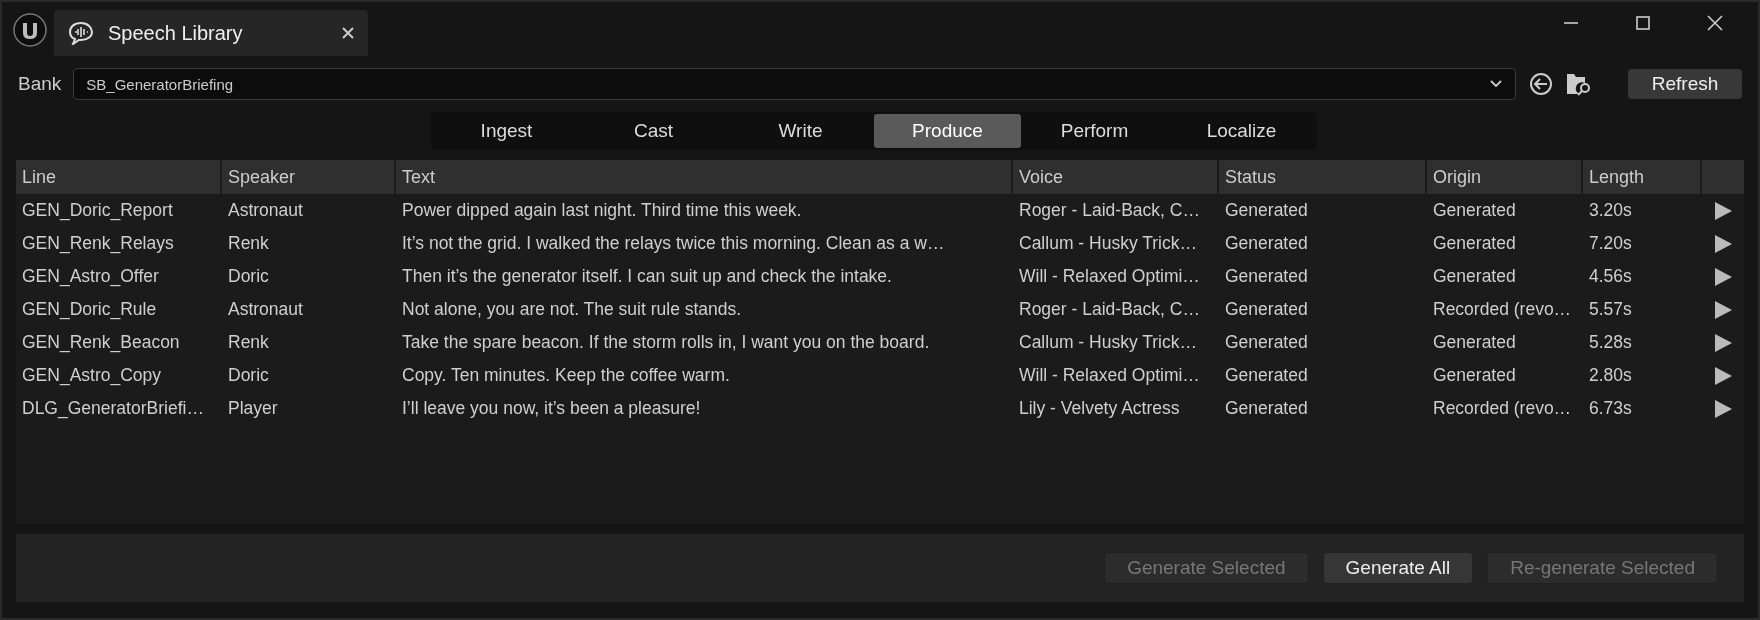  Describe the element at coordinates (97, 210) in the screenshot. I see `table-cell-text: GEN_Doric_Report` at that location.